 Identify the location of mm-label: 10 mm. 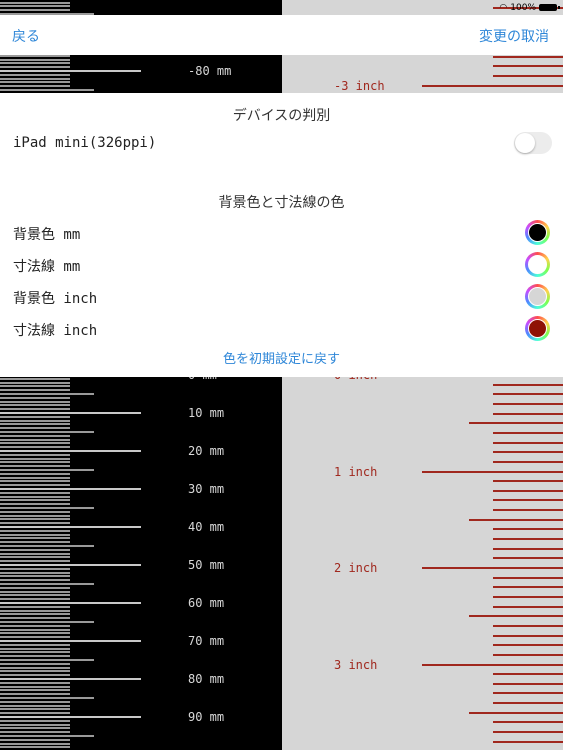
(206, 413).